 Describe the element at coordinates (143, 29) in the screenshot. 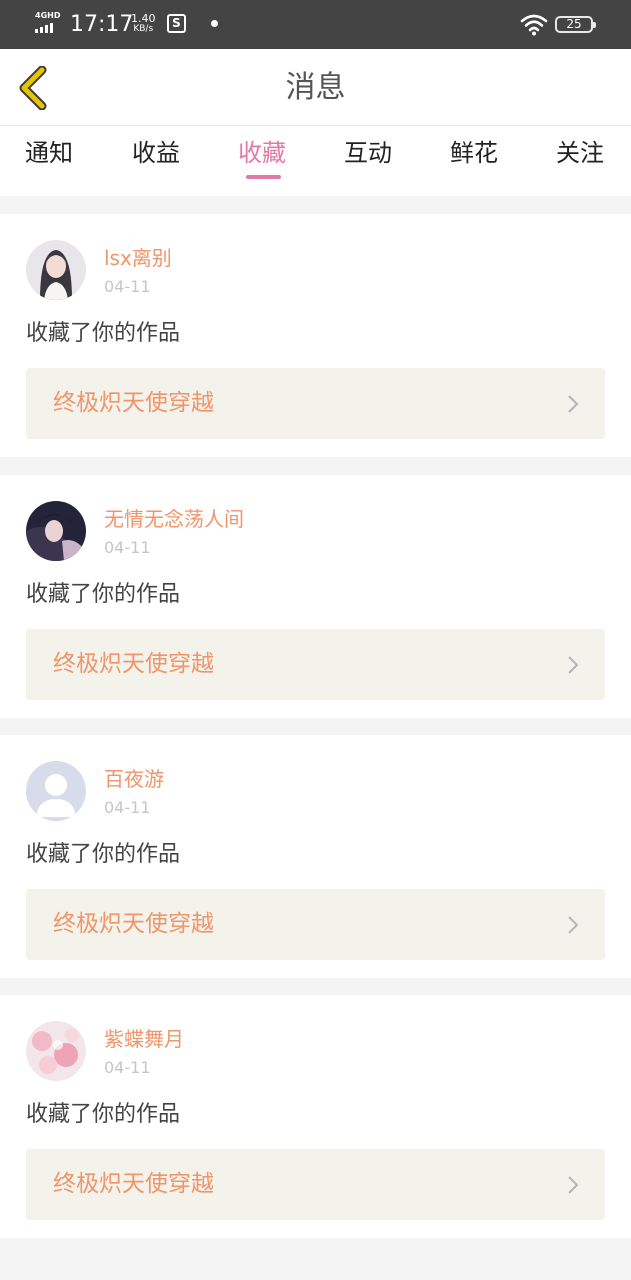

I see `speed-unit: KB/s` at that location.